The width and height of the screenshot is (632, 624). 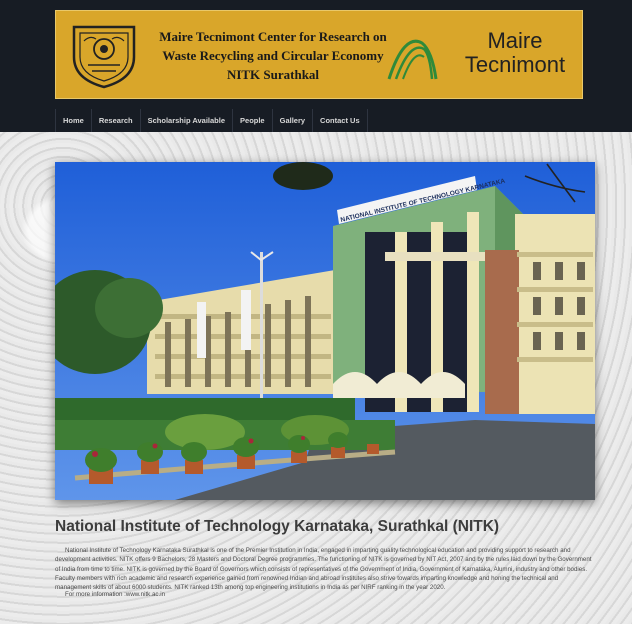 I want to click on nav-research: Research, so click(x=116, y=121).